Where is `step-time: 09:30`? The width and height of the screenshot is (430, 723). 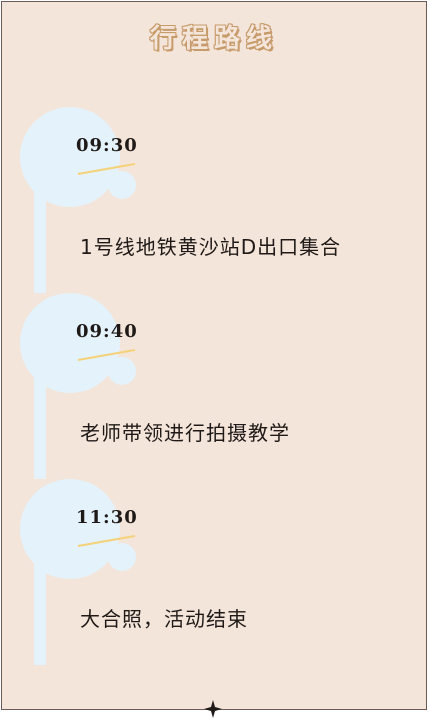
step-time: 09:30 is located at coordinates (107, 145).